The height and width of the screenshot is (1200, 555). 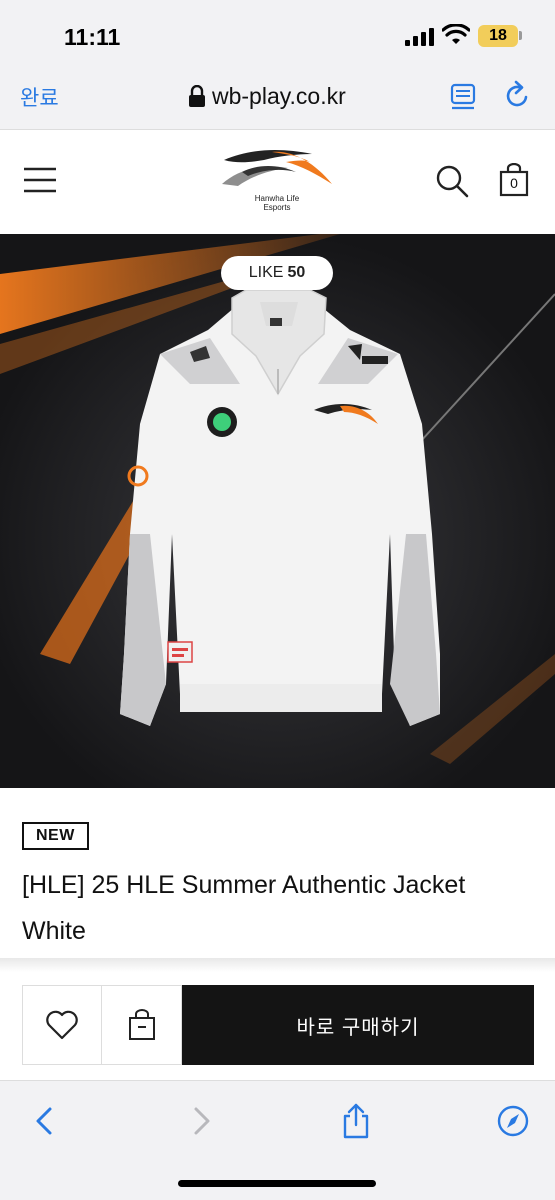 What do you see at coordinates (514, 183) in the screenshot?
I see `cart-count: 0` at bounding box center [514, 183].